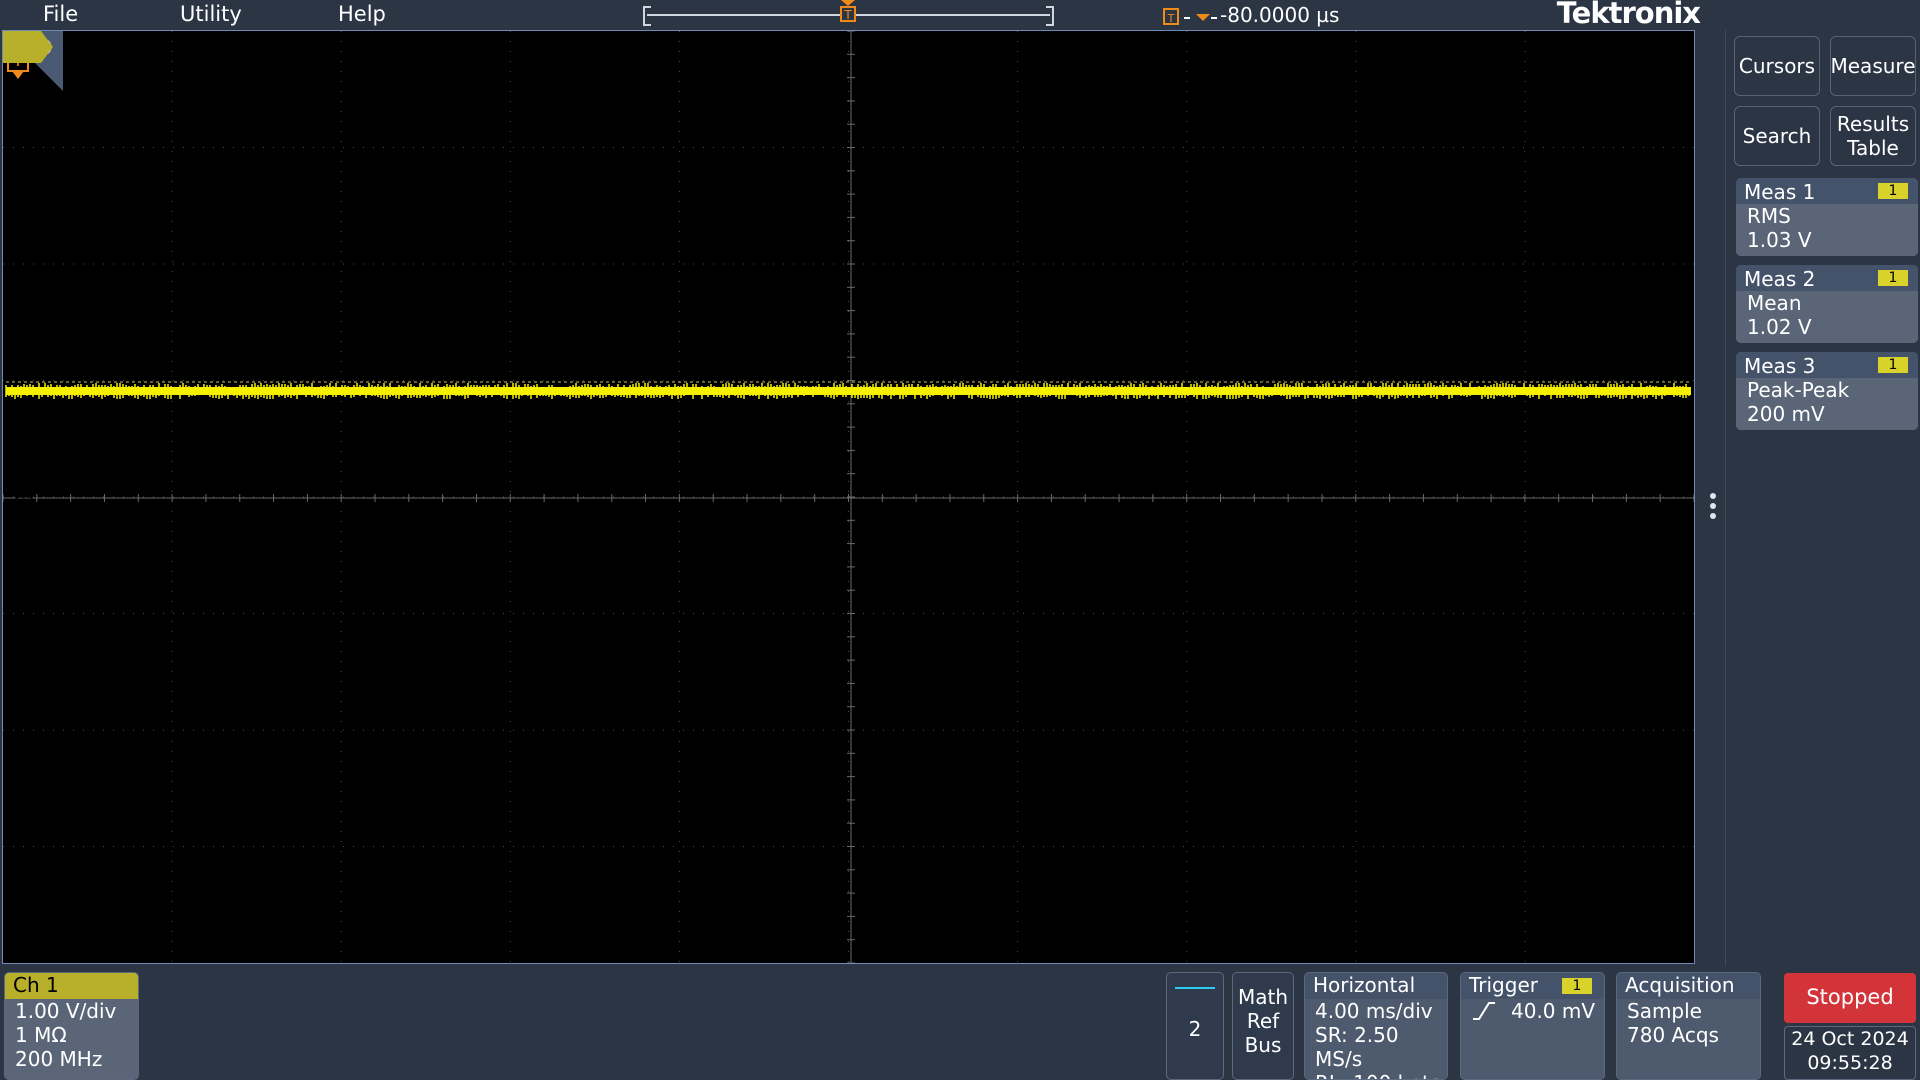 This screenshot has height=1080, width=1920. I want to click on ref-label: Ref, so click(1263, 1021).